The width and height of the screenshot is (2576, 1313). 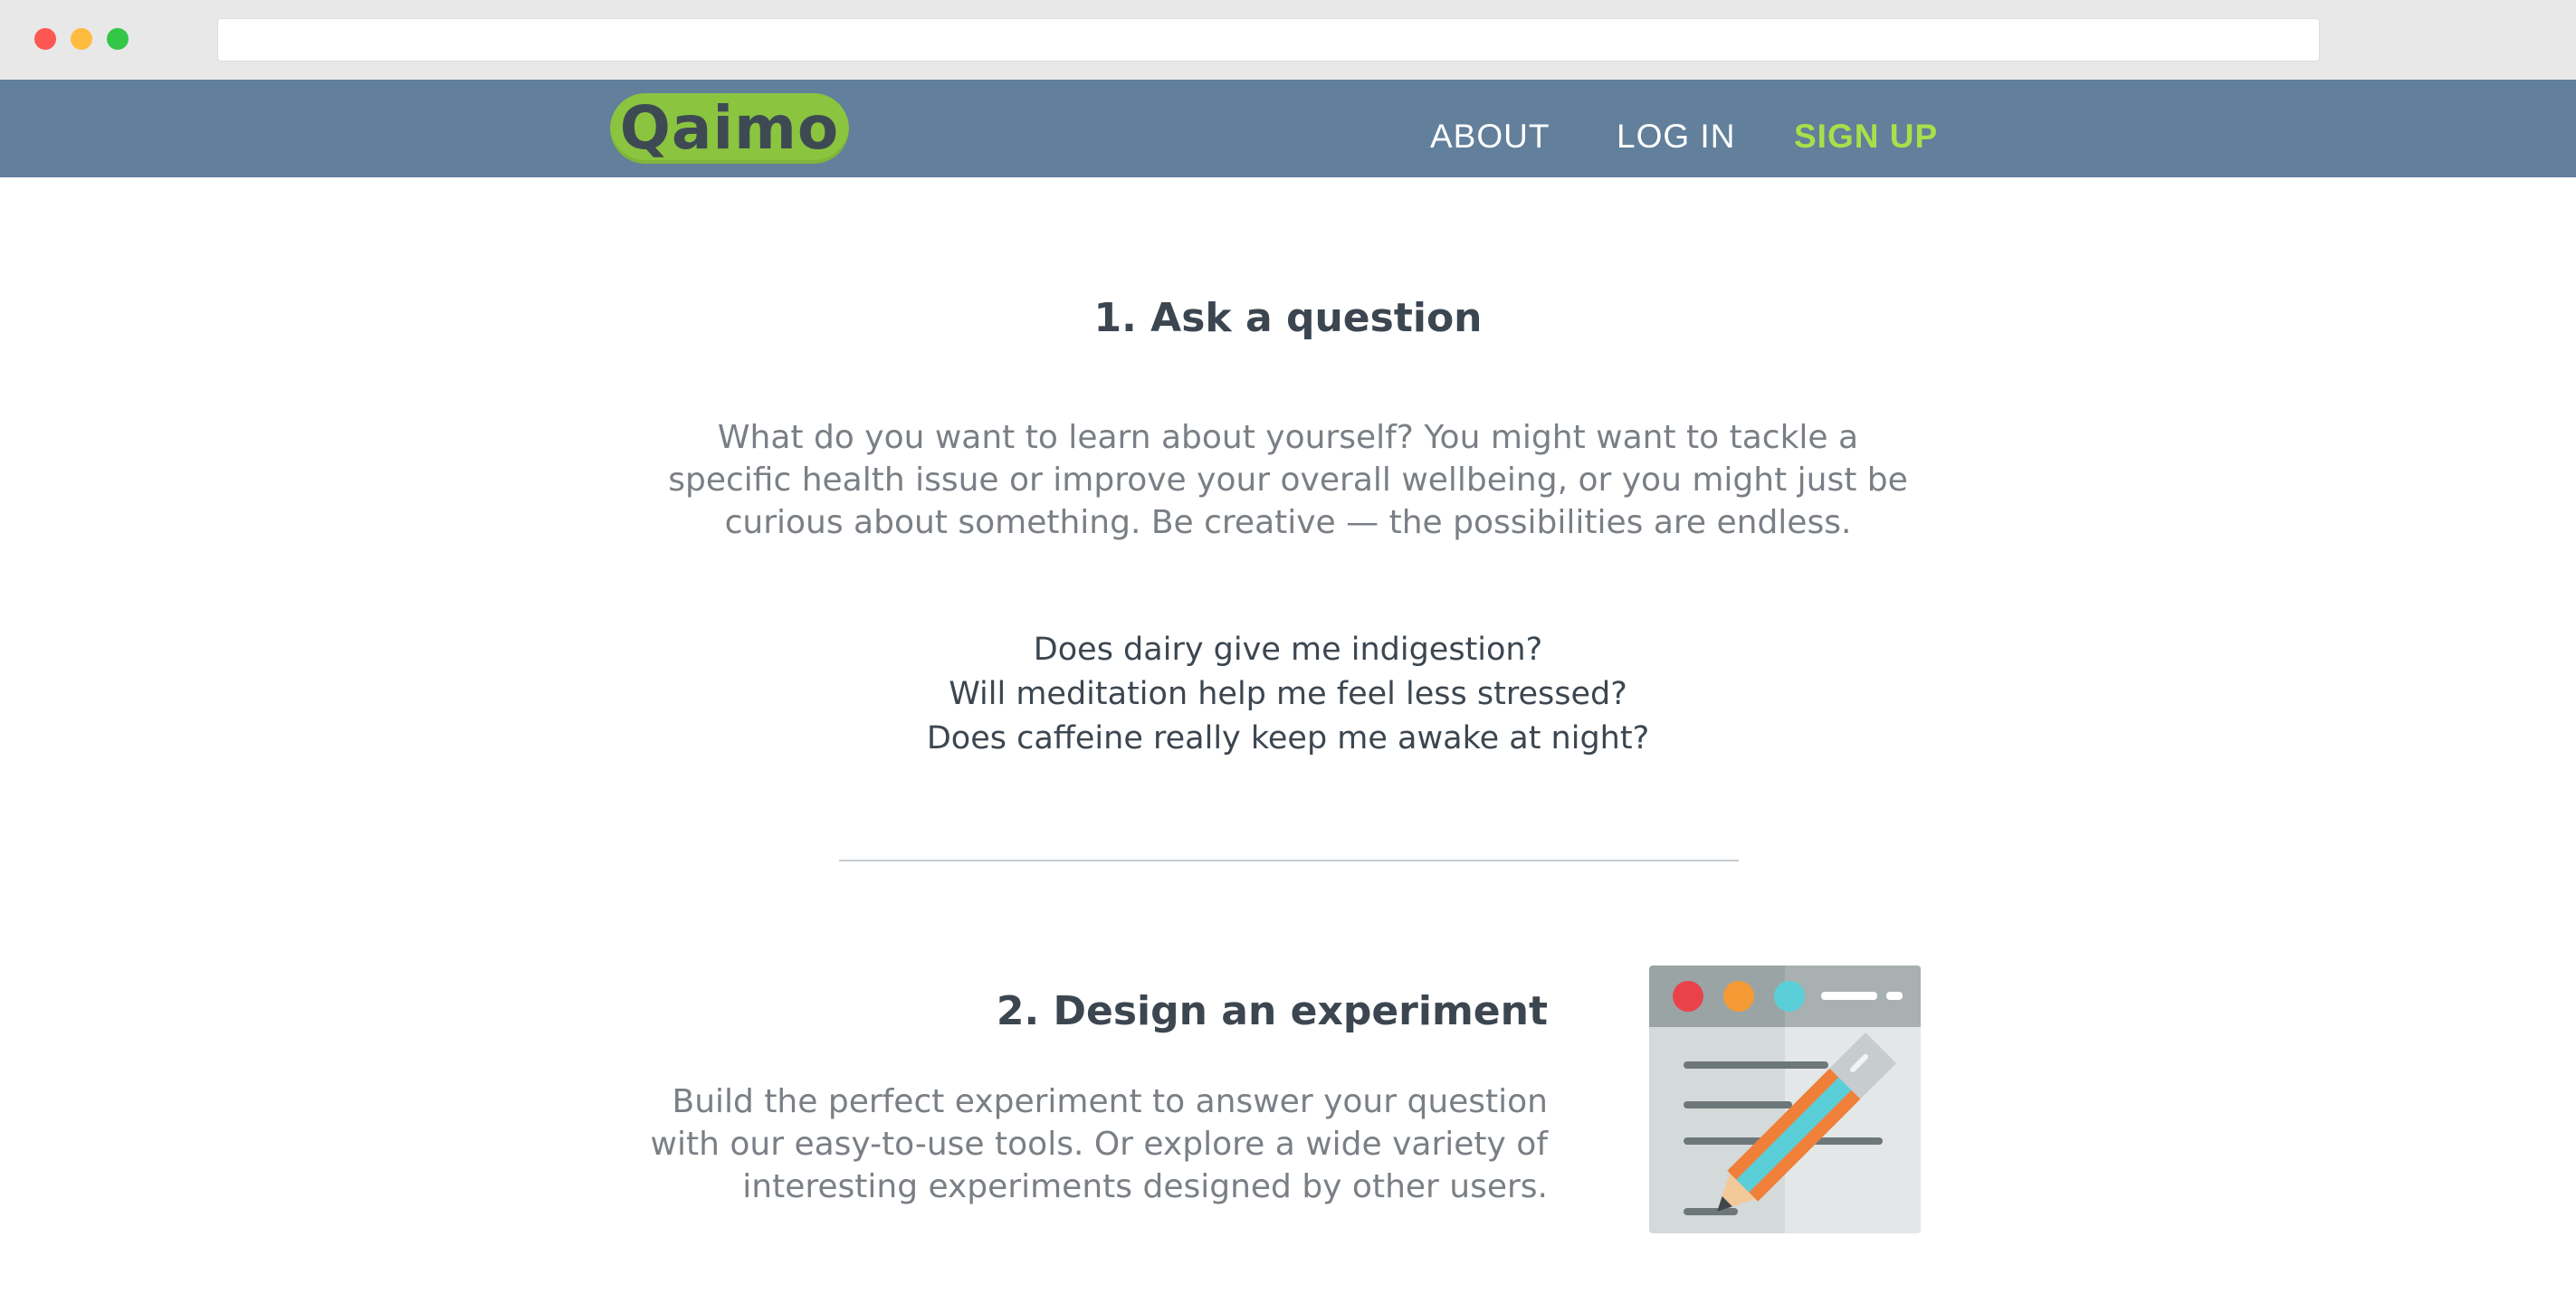 What do you see at coordinates (45, 39) in the screenshot?
I see `close-window-button` at bounding box center [45, 39].